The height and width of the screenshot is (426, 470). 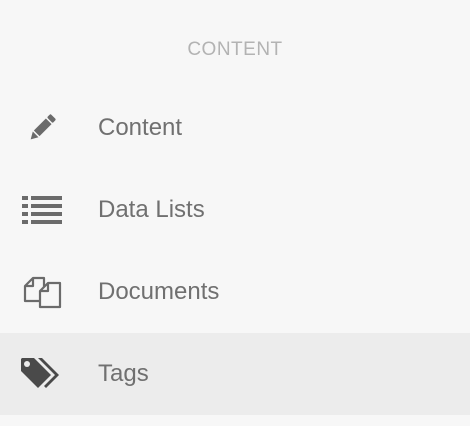 I want to click on menu-item-label: Content, so click(x=140, y=127).